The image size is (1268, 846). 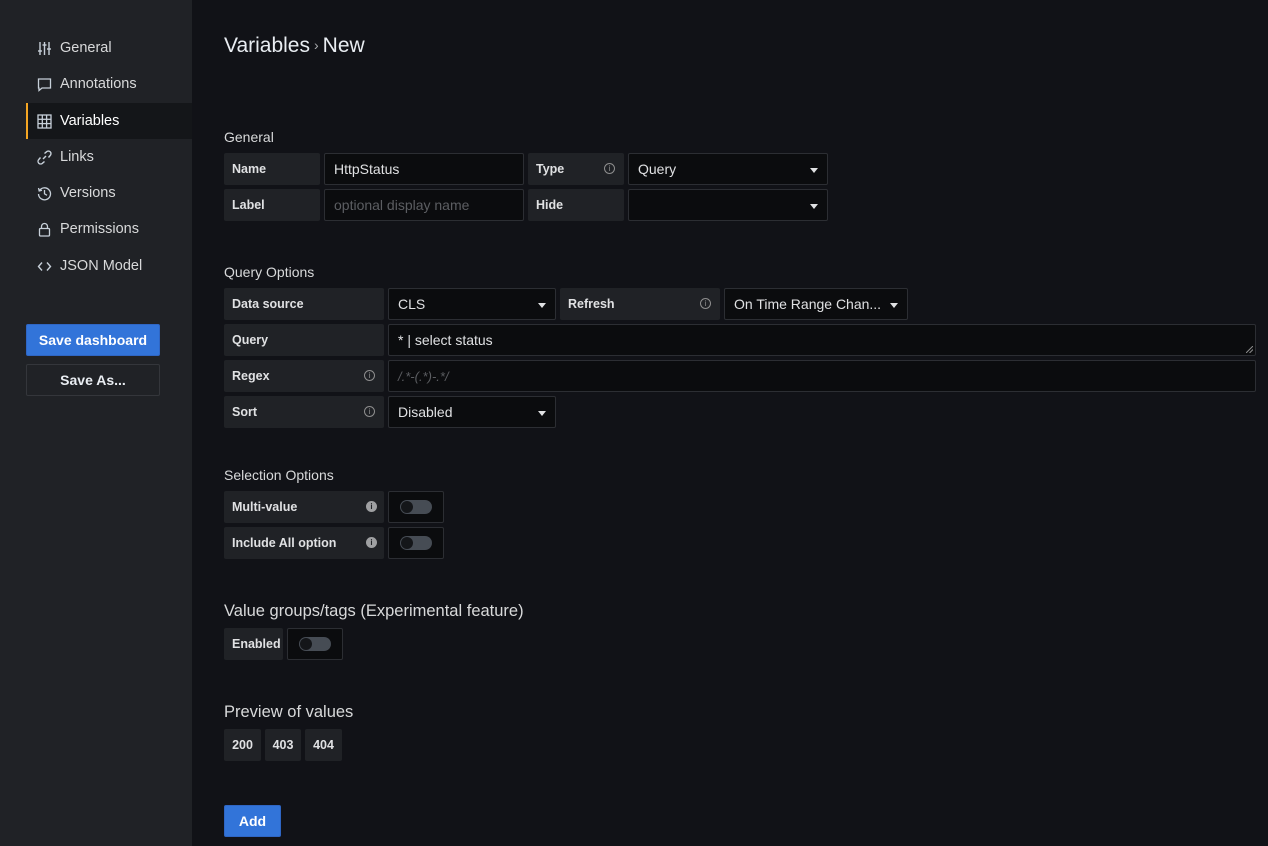 I want to click on datasource-select-value: CLS, so click(x=412, y=304).